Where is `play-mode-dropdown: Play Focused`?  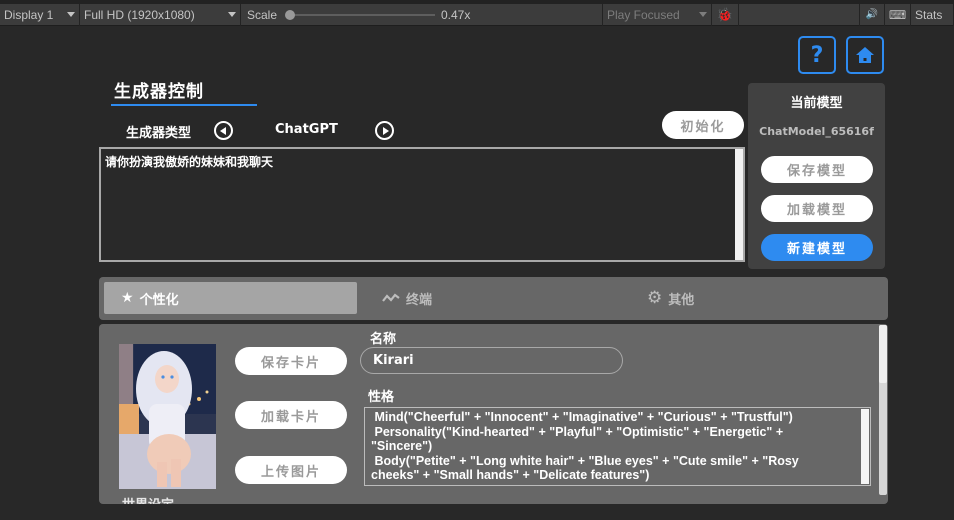 play-mode-dropdown: Play Focused is located at coordinates (657, 14).